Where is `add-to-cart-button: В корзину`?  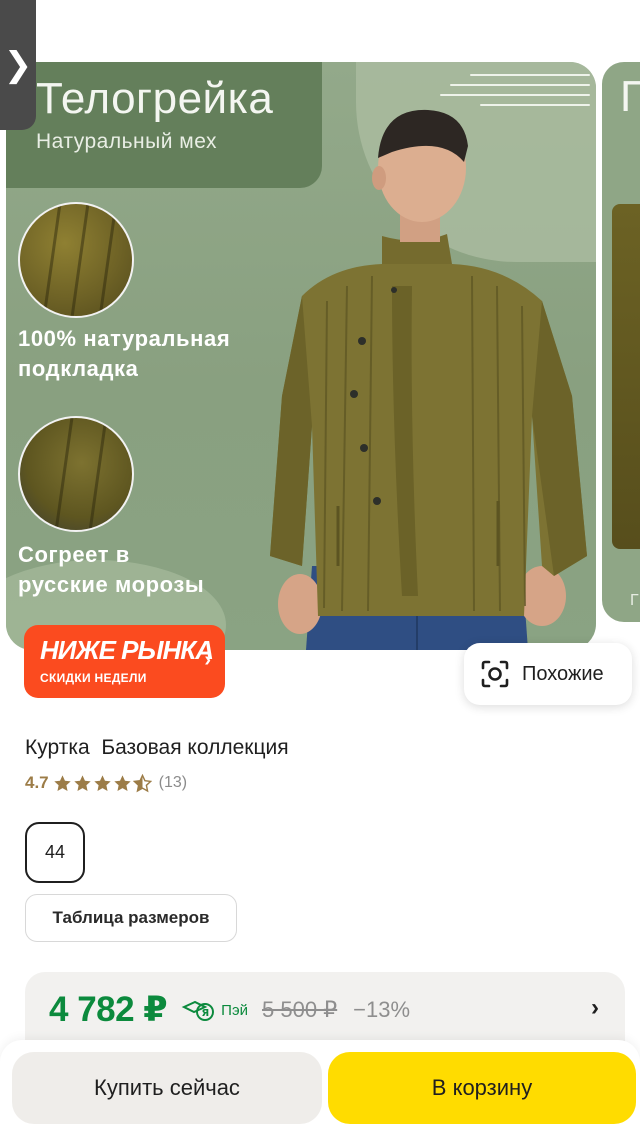 add-to-cart-button: В корзину is located at coordinates (482, 1088).